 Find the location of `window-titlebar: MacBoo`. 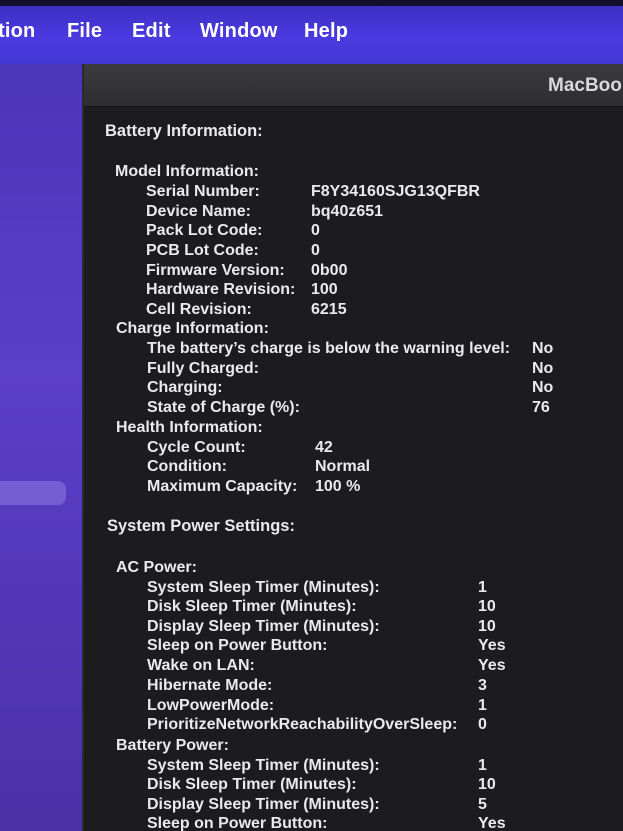

window-titlebar: MacBoo is located at coordinates (353, 85).